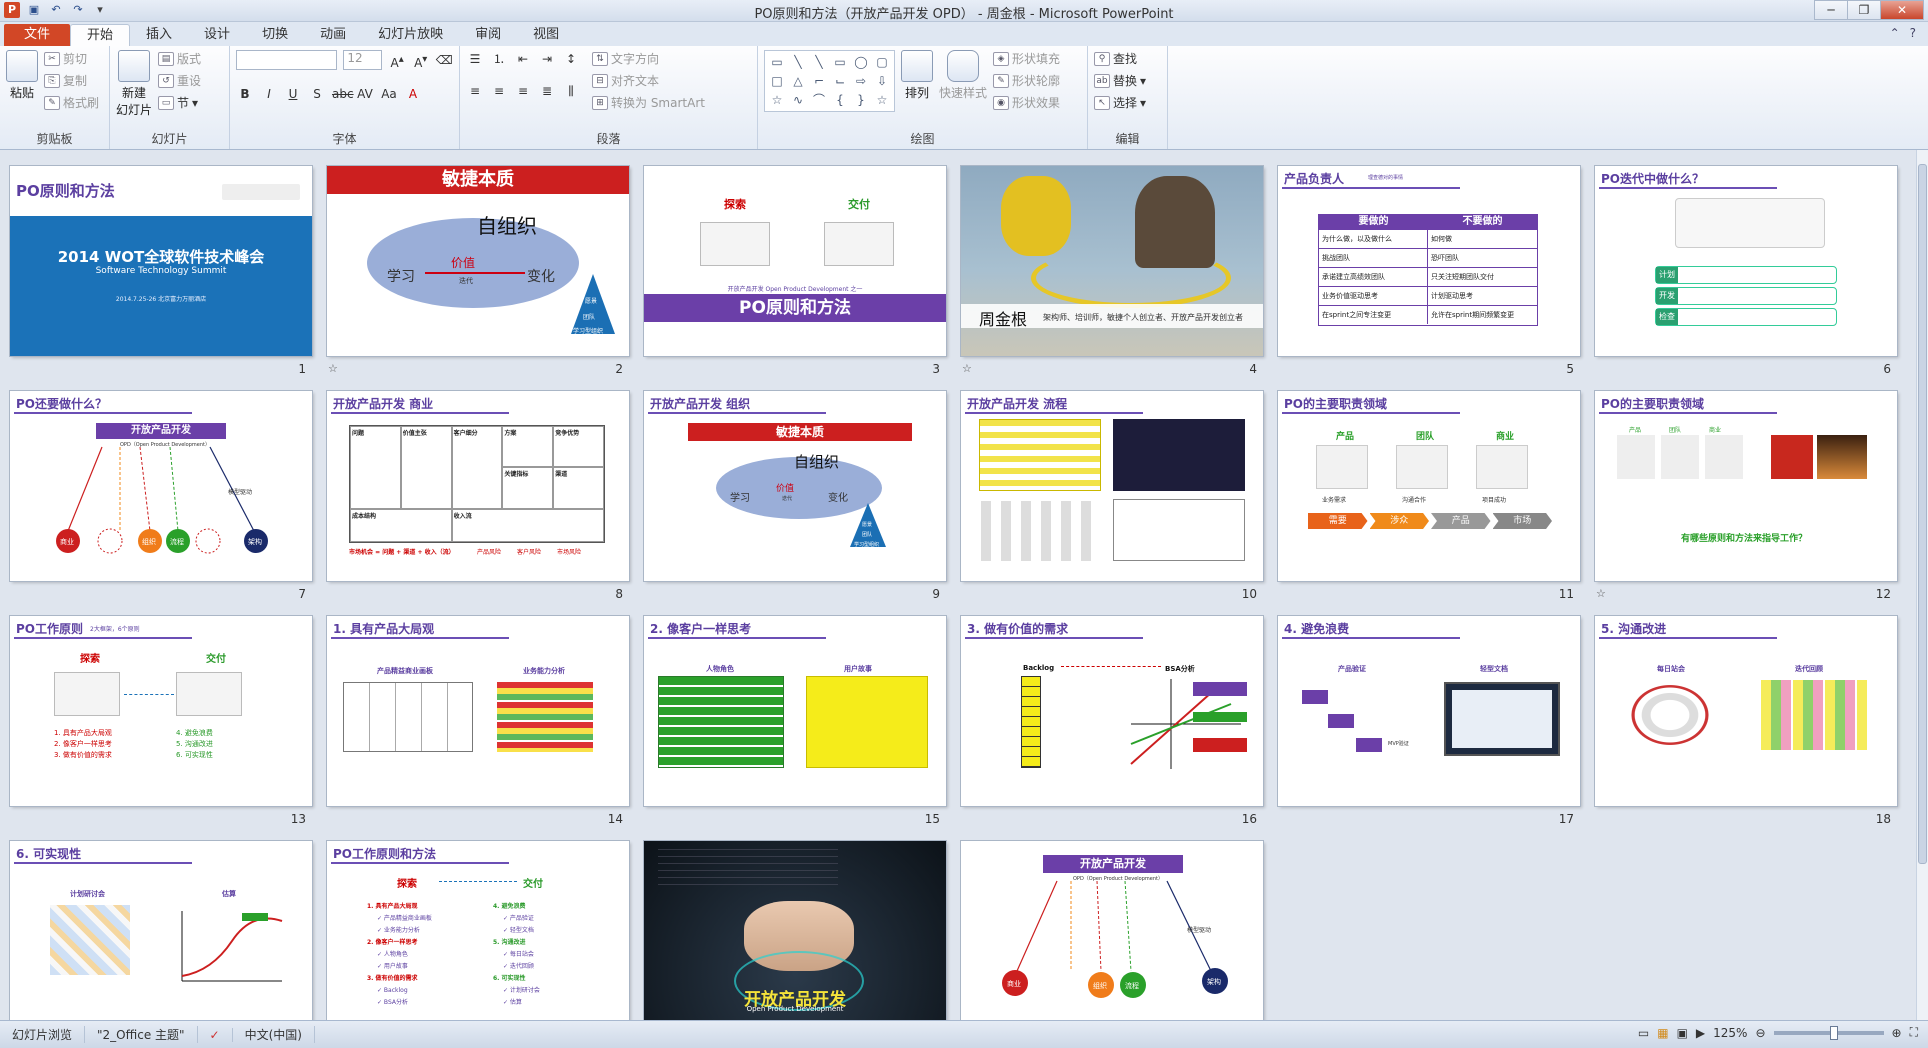 The image size is (1928, 1048). Describe the element at coordinates (917, 75) in the screenshot. I see `arrange-button: 排列` at that location.